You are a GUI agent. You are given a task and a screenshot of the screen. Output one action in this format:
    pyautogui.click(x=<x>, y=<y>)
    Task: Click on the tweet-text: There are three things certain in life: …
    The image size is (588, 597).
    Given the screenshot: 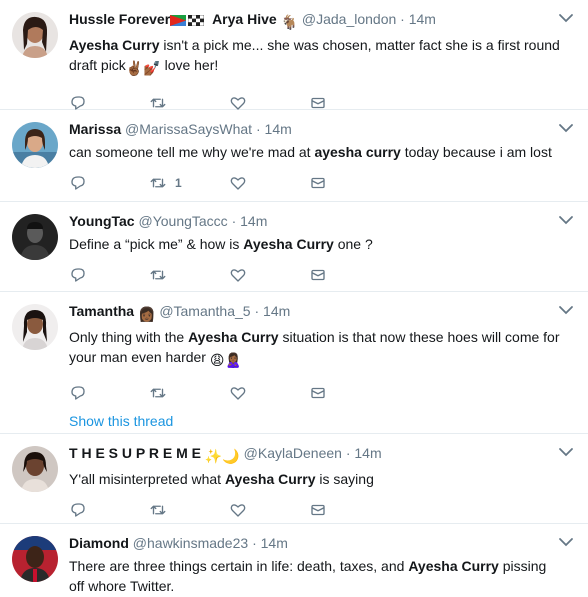 What is the action you would take?
    pyautogui.click(x=321, y=576)
    